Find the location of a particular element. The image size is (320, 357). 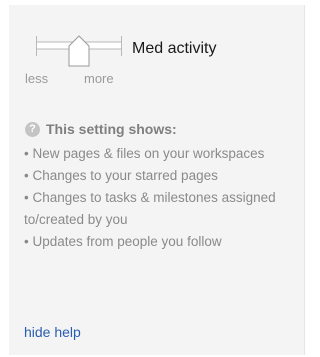

activity-level-label: Med activity is located at coordinates (174, 48).